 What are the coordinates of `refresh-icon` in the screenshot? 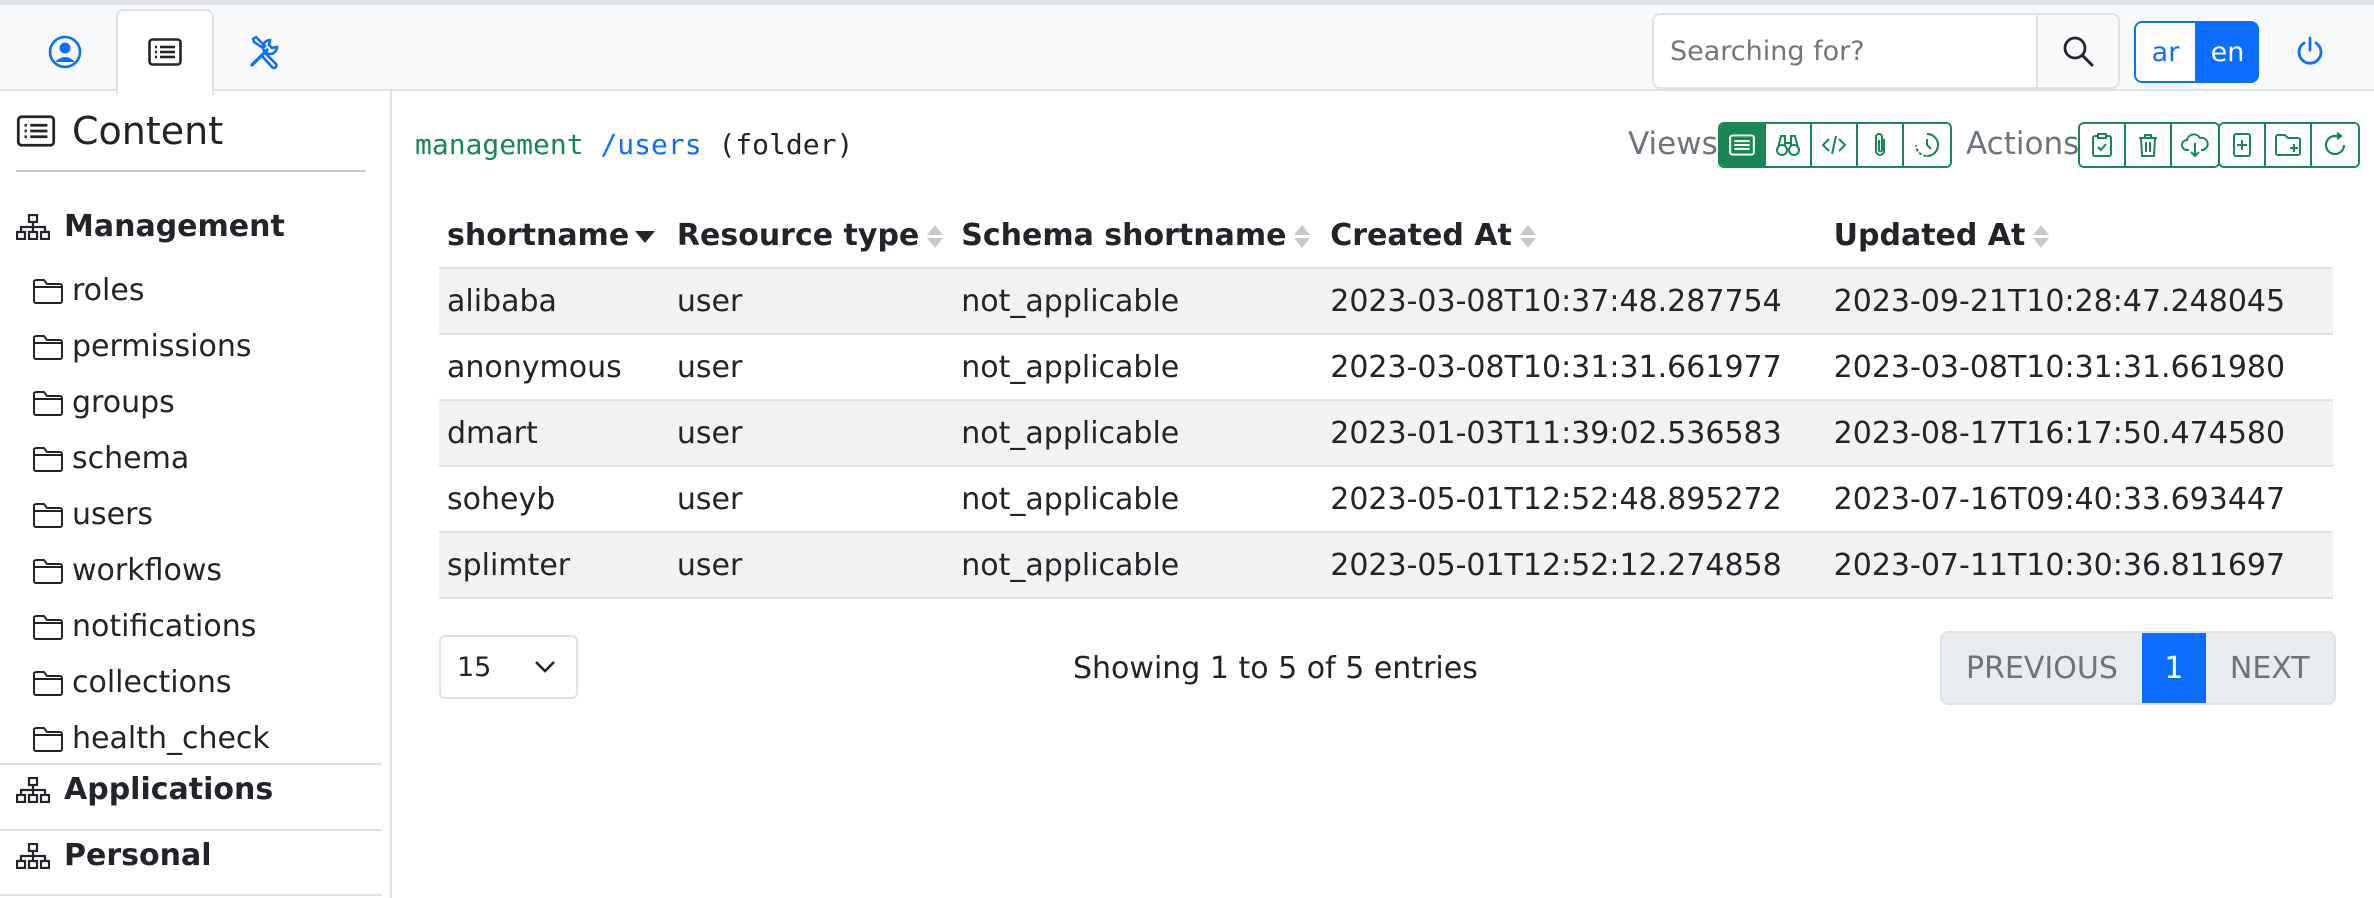 It's located at (2335, 144).